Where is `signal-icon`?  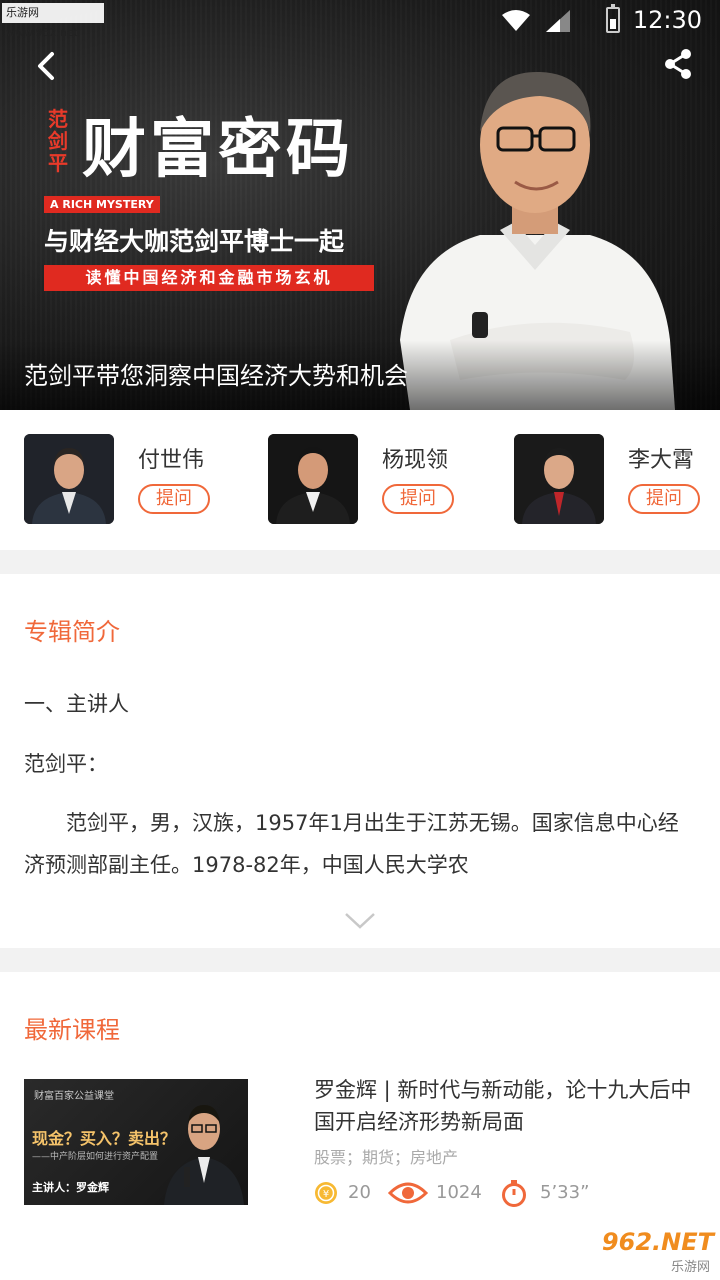 signal-icon is located at coordinates (558, 21).